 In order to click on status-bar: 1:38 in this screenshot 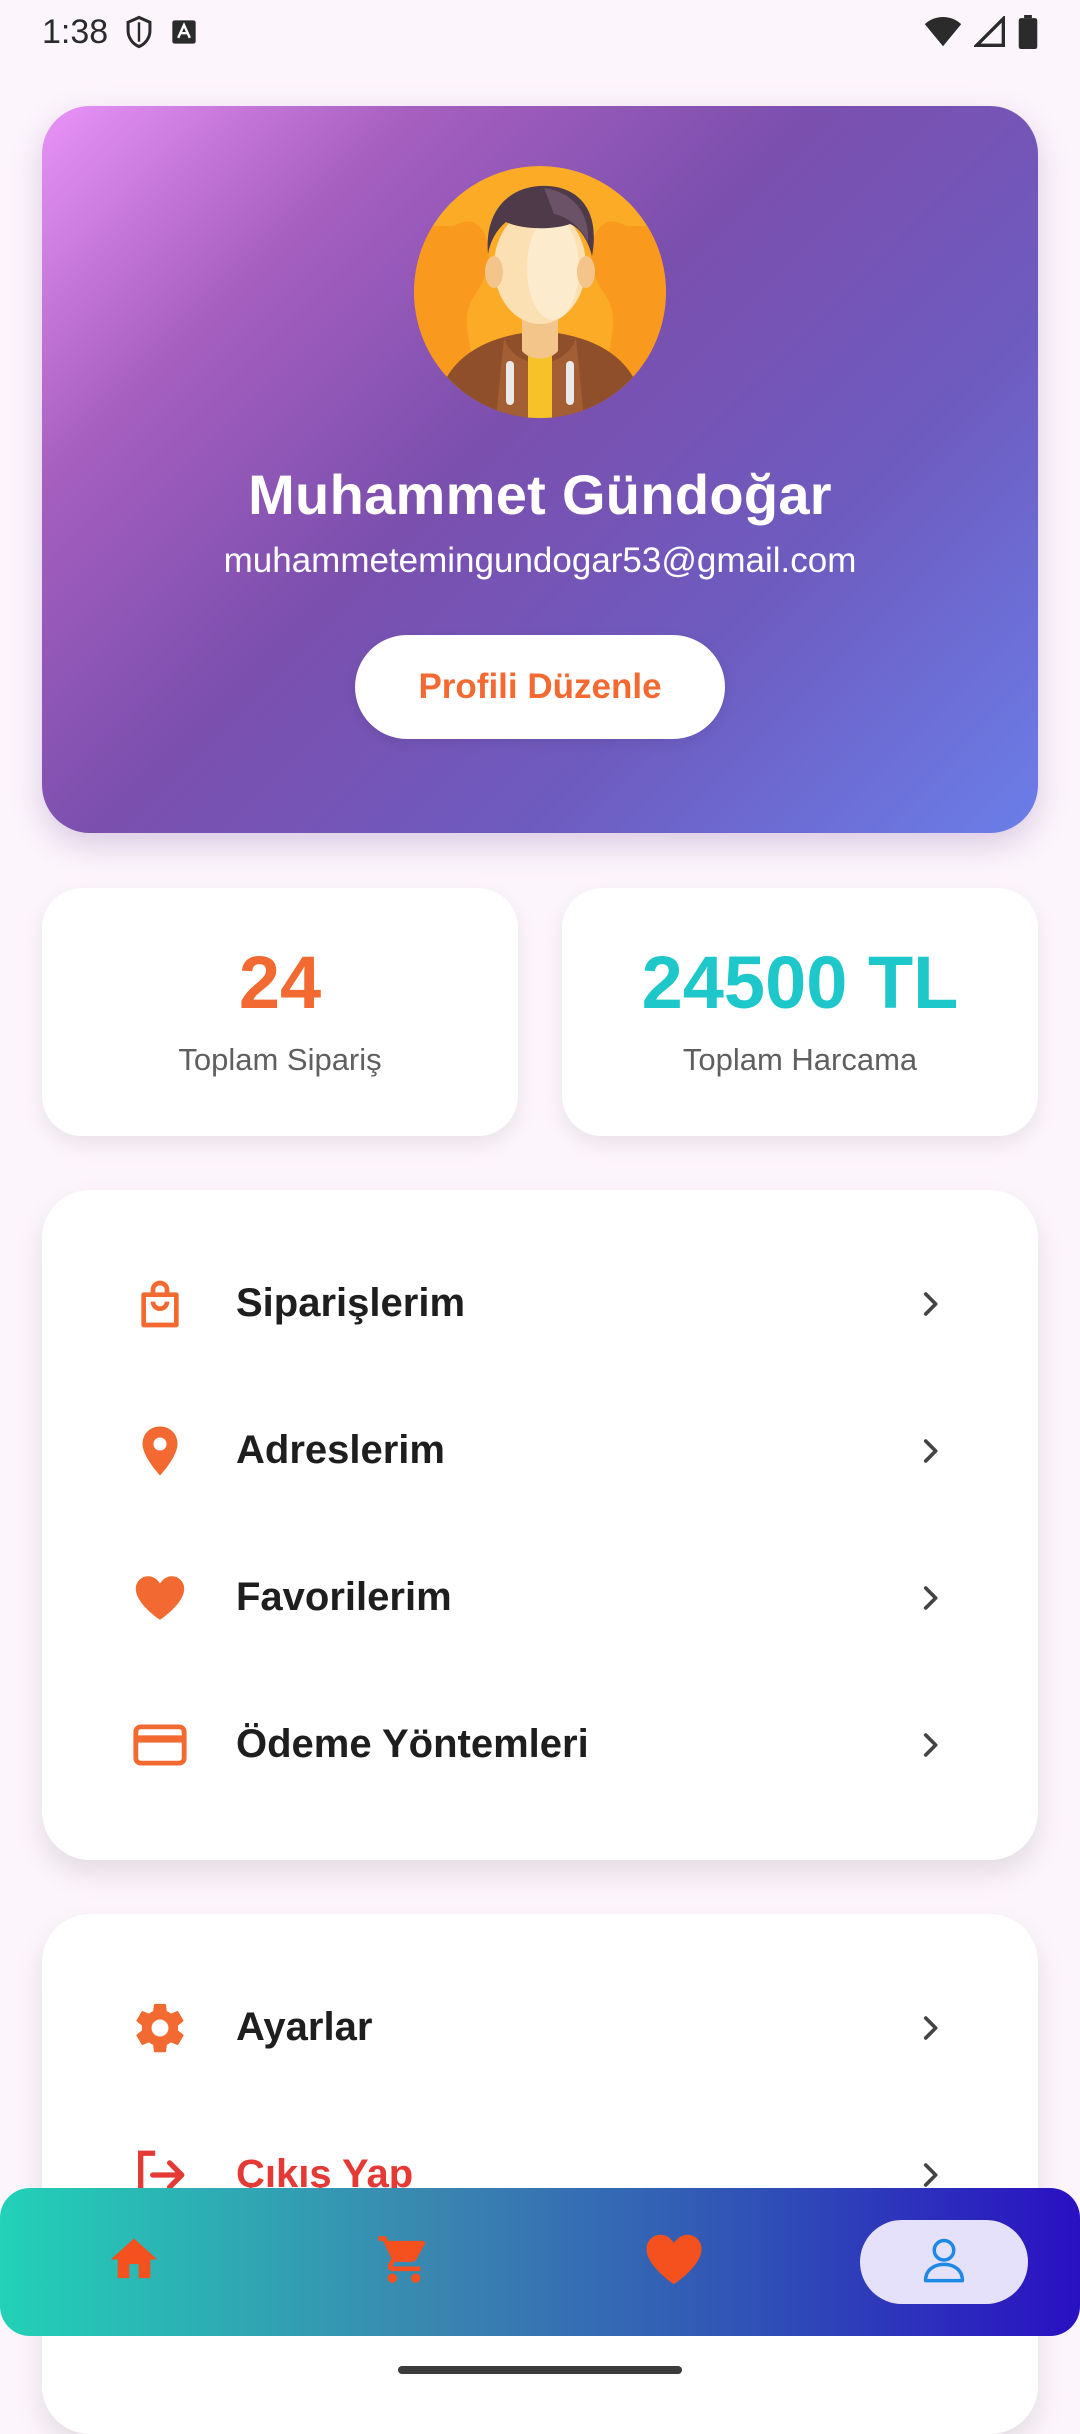, I will do `click(540, 32)`.